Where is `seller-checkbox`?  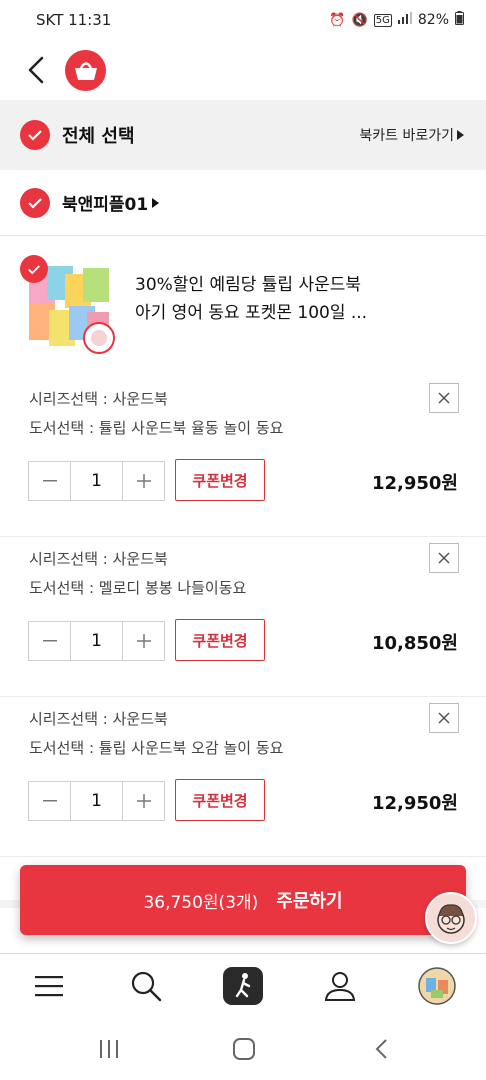
seller-checkbox is located at coordinates (35, 202).